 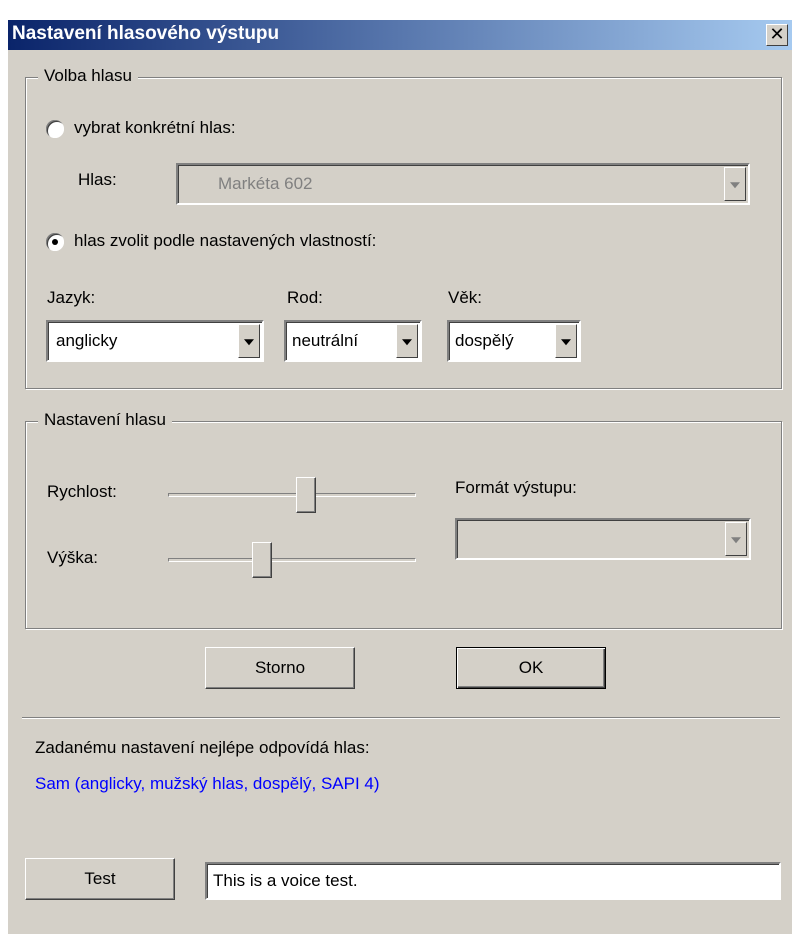 I want to click on output-format-dropdown-button, so click(x=736, y=539).